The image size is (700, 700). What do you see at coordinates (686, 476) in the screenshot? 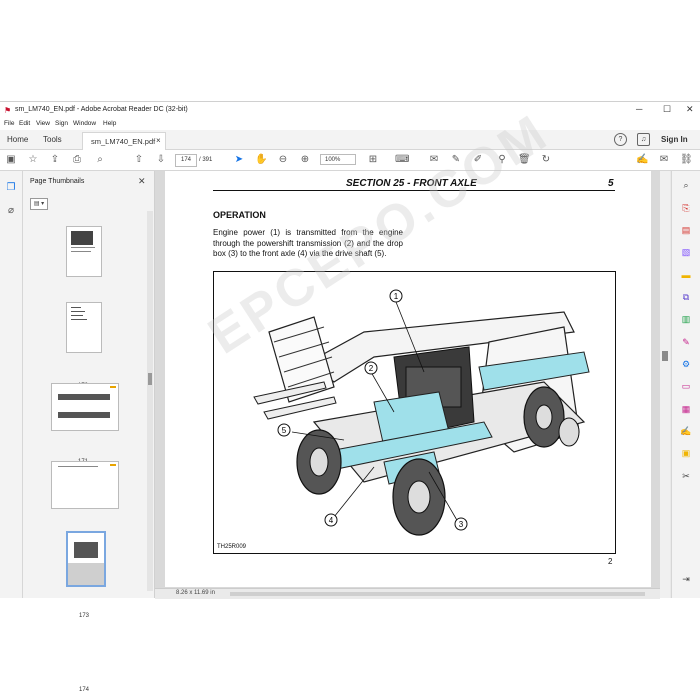
I see `more-tools-icon: ✂` at bounding box center [686, 476].